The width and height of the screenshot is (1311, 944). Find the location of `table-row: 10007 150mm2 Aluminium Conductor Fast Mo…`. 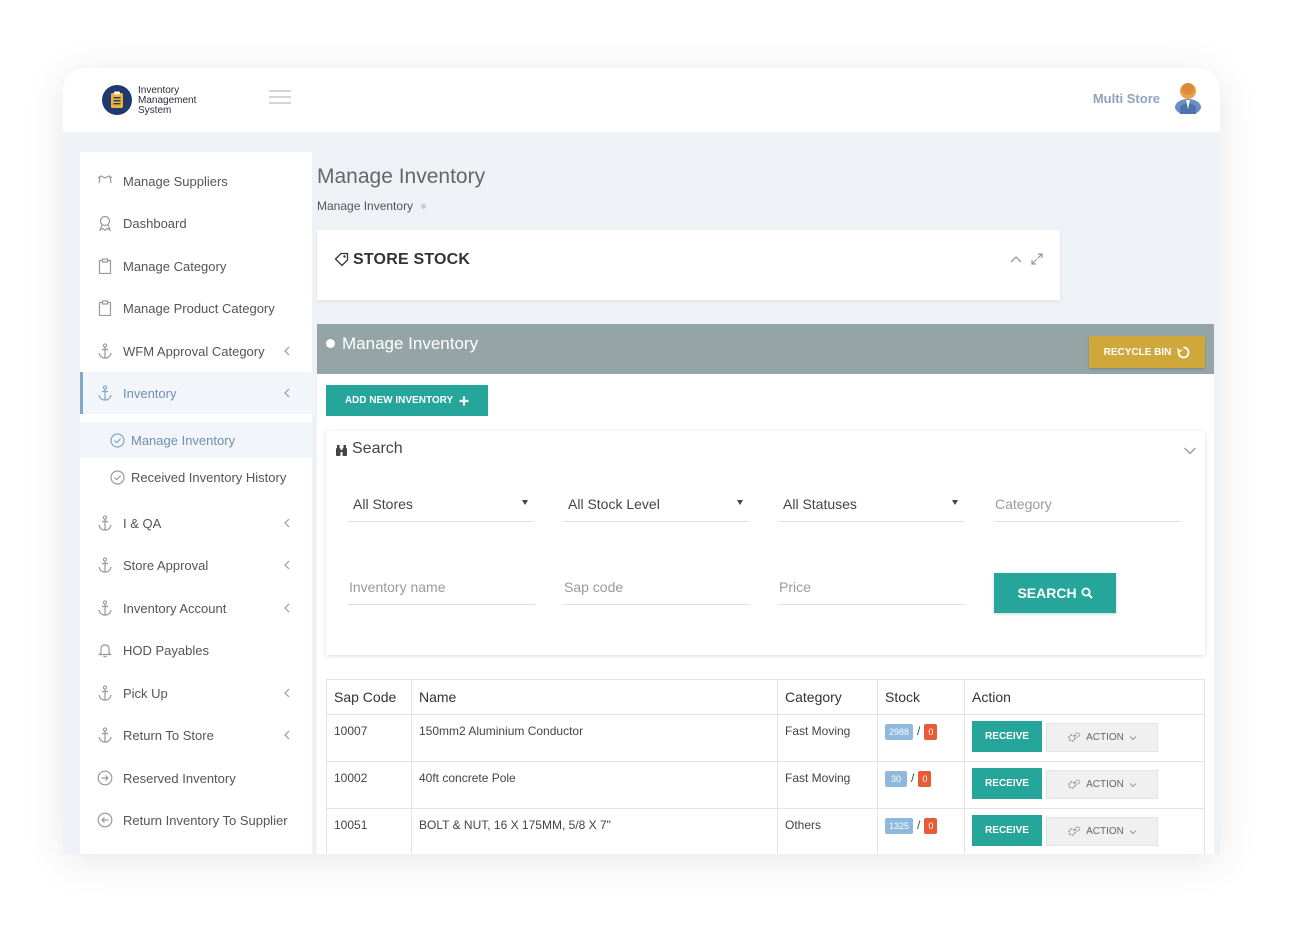

table-row: 10007 150mm2 Aluminium Conductor Fast Mo… is located at coordinates (765, 738).